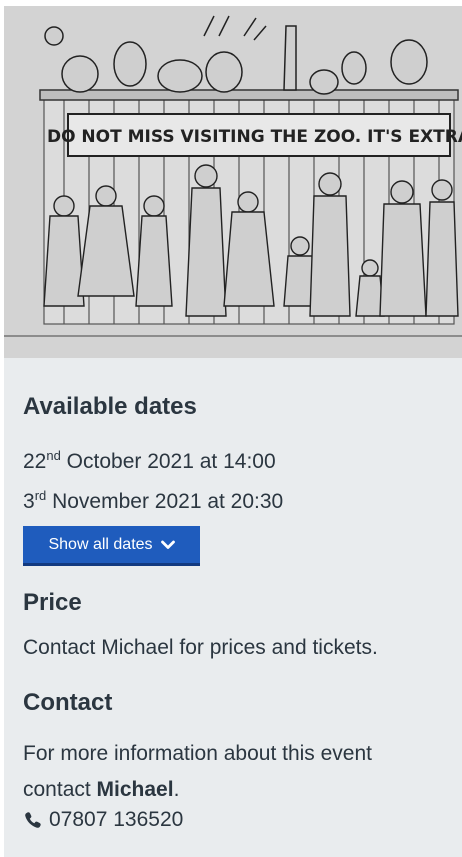 The image size is (462, 857). What do you see at coordinates (167, 544) in the screenshot?
I see `chevron-down-icon` at bounding box center [167, 544].